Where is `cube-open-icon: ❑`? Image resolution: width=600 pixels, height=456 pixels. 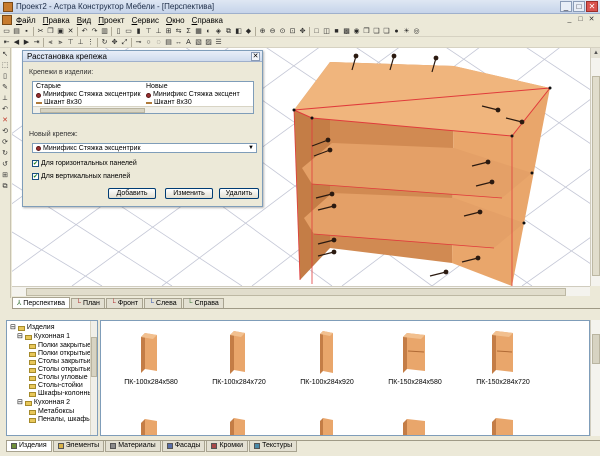 cube-open-icon: ❑ is located at coordinates (376, 31).